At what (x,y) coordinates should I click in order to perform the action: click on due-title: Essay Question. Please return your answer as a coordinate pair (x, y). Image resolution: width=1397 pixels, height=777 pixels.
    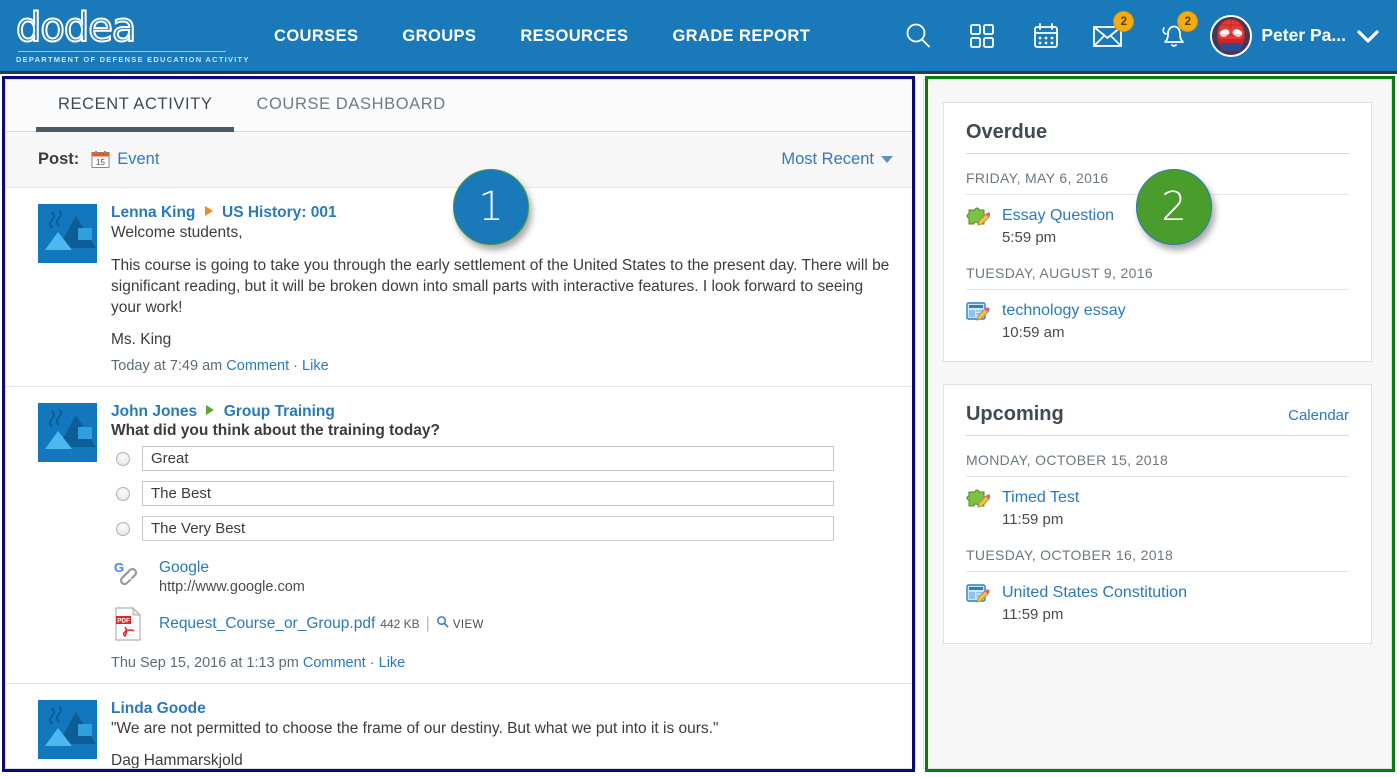
    Looking at the image, I should click on (1058, 215).